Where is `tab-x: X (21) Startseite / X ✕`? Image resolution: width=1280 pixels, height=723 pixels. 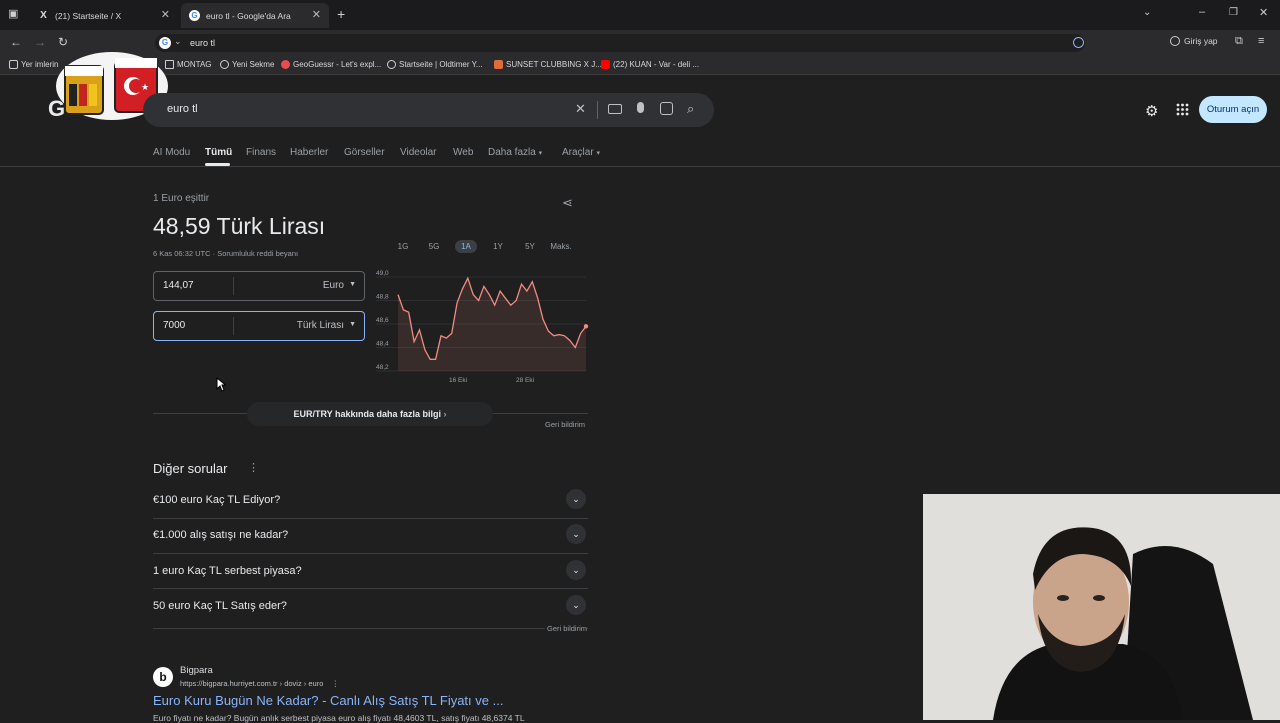 tab-x: X (21) Startseite / X ✕ is located at coordinates (104, 15).